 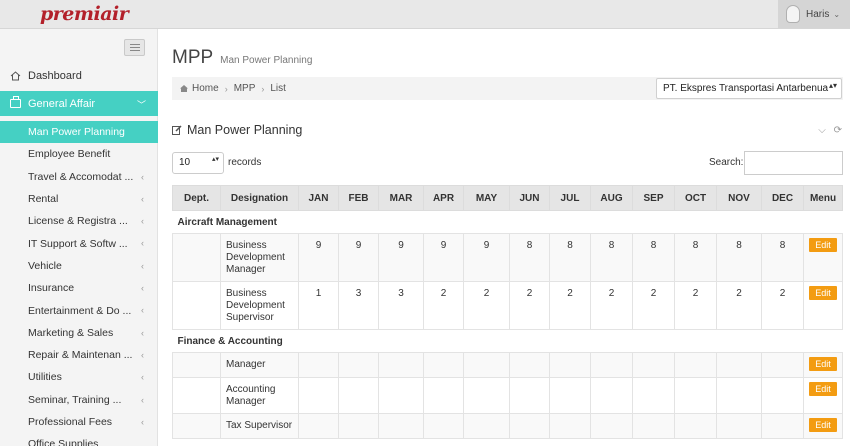 I want to click on sidebar-subitem: Insurance ‹, so click(x=79, y=288).